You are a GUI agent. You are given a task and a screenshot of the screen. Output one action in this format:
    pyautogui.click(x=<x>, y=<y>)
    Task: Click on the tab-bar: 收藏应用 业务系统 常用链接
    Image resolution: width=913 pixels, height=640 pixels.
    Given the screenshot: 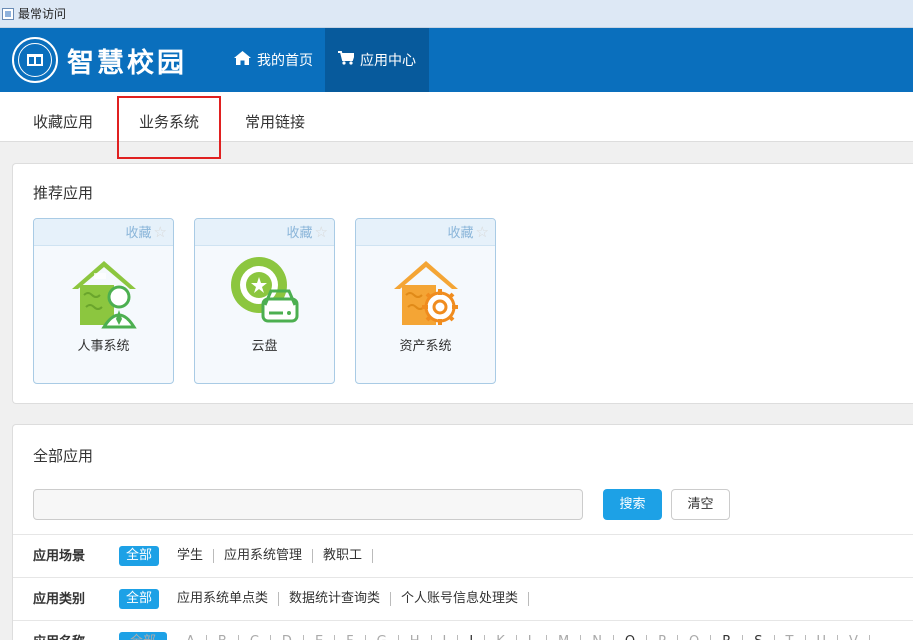 What is the action you would take?
    pyautogui.click(x=456, y=117)
    